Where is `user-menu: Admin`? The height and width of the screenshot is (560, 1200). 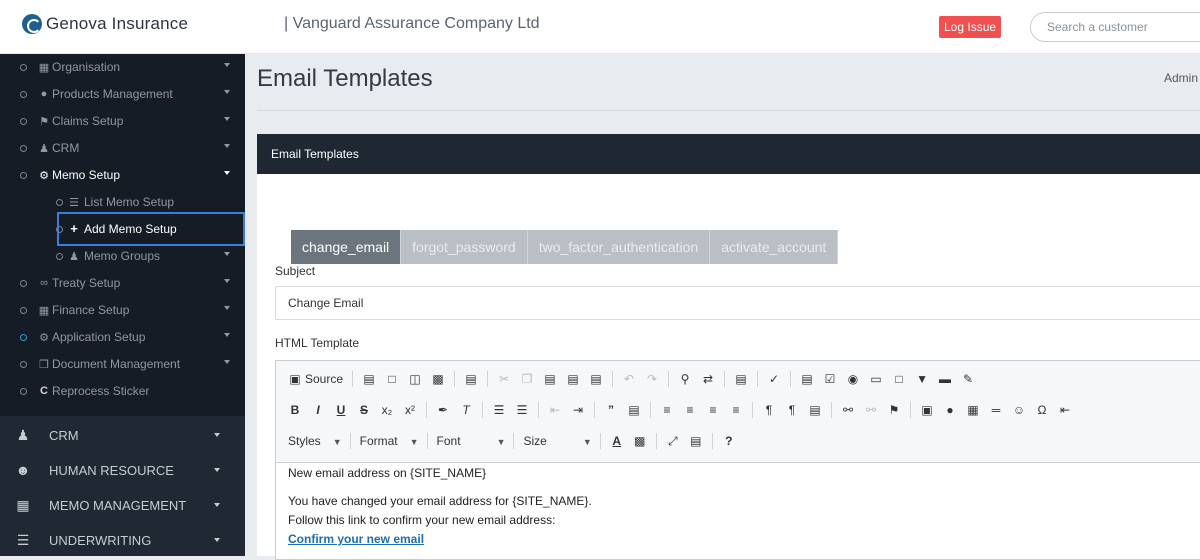
user-menu: Admin is located at coordinates (1181, 78).